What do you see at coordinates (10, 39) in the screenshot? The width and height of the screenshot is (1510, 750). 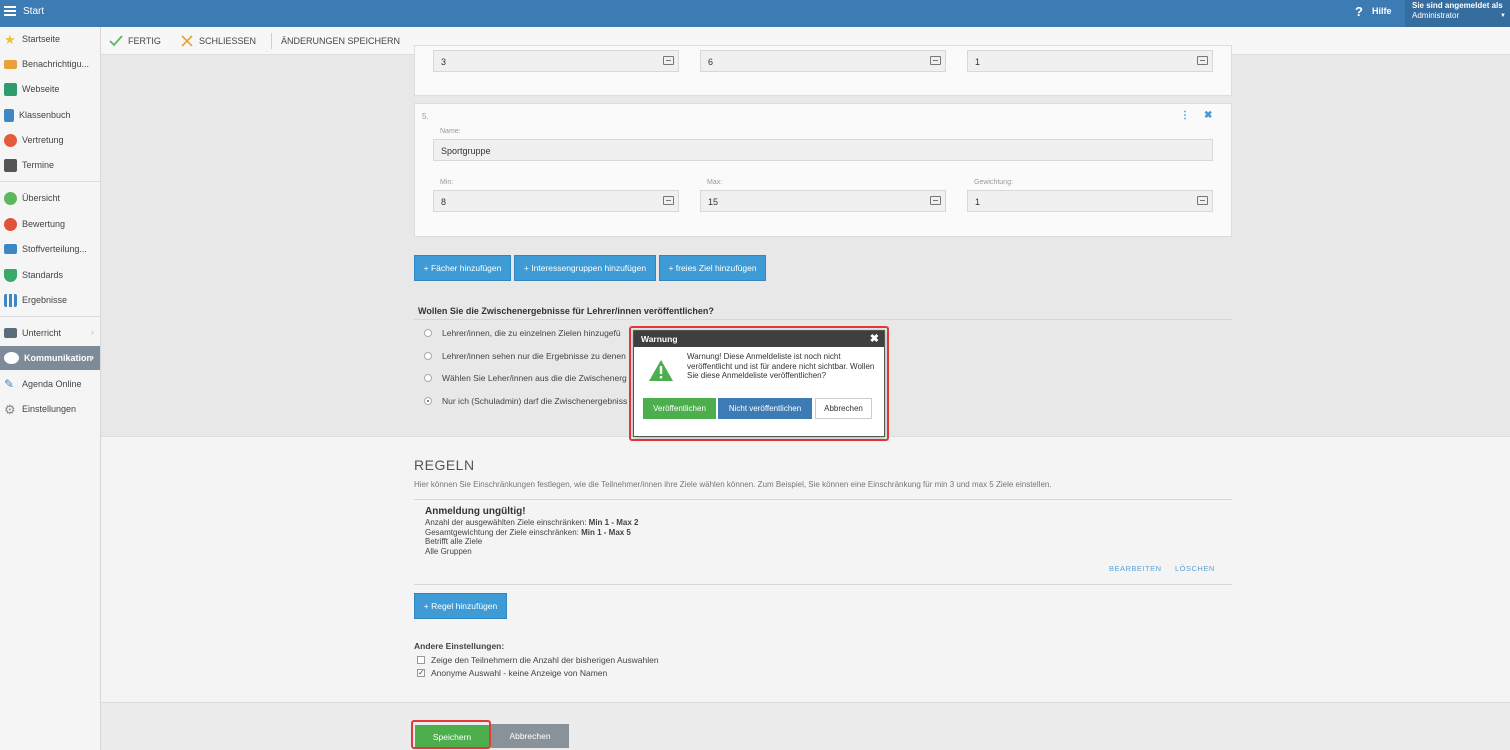 I see `star-icon: ★` at bounding box center [10, 39].